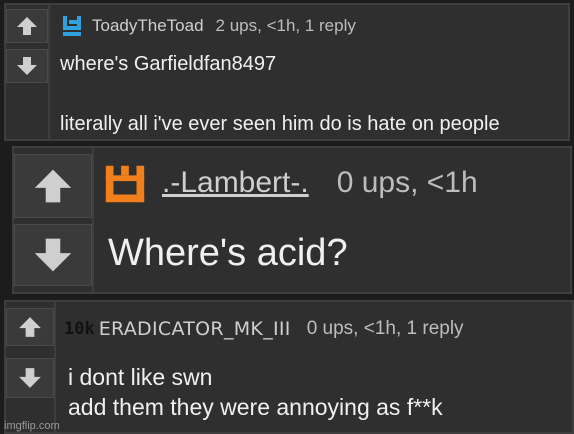 This screenshot has height=434, width=574. What do you see at coordinates (255, 407) in the screenshot?
I see `comment-line: add them they were annoying as f**k` at bounding box center [255, 407].